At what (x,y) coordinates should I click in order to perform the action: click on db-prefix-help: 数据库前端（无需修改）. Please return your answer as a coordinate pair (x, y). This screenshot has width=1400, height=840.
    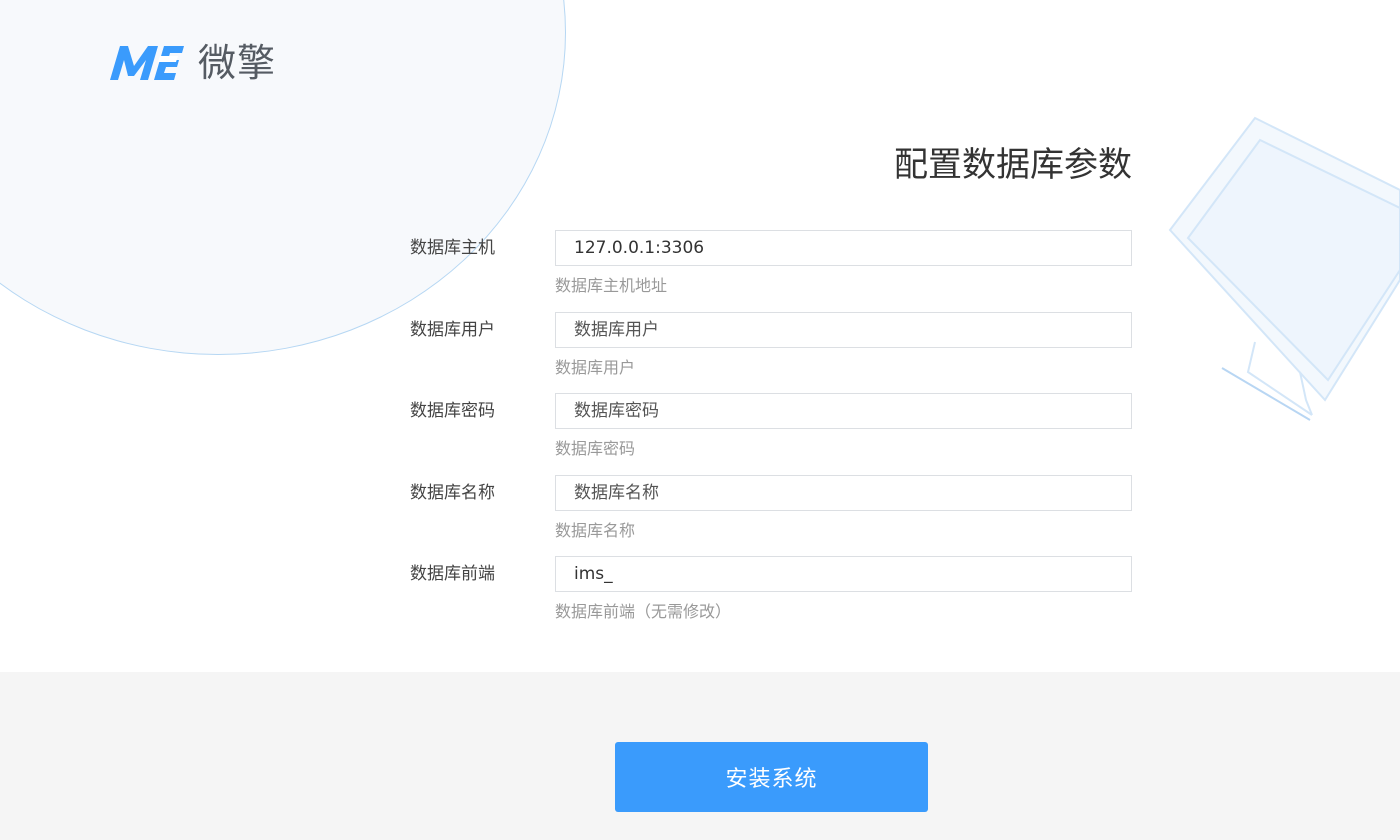
    Looking at the image, I should click on (643, 611).